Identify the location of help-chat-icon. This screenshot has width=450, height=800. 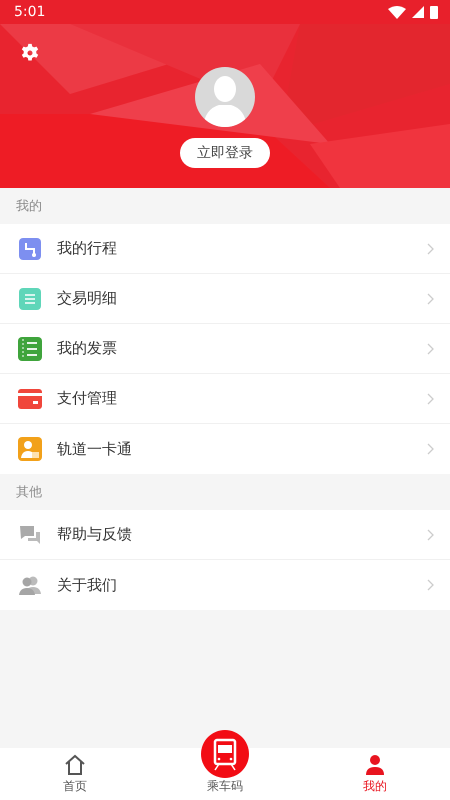
(30, 535).